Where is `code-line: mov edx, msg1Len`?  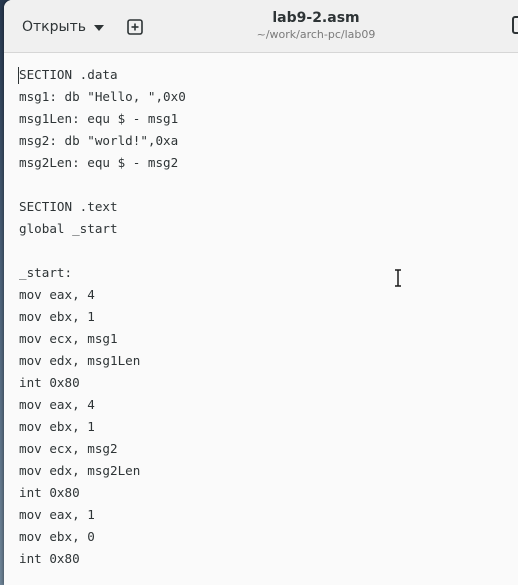
code-line: mov edx, msg1Len is located at coordinates (80, 360).